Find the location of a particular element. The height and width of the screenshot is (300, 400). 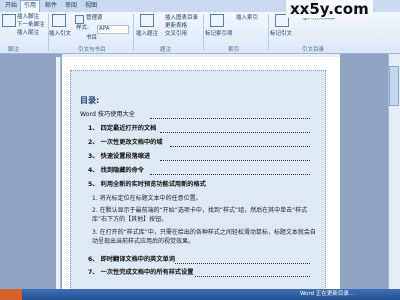

toc-item: 7、 一次性完成文档中的所有样式设置 is located at coordinates (141, 272).